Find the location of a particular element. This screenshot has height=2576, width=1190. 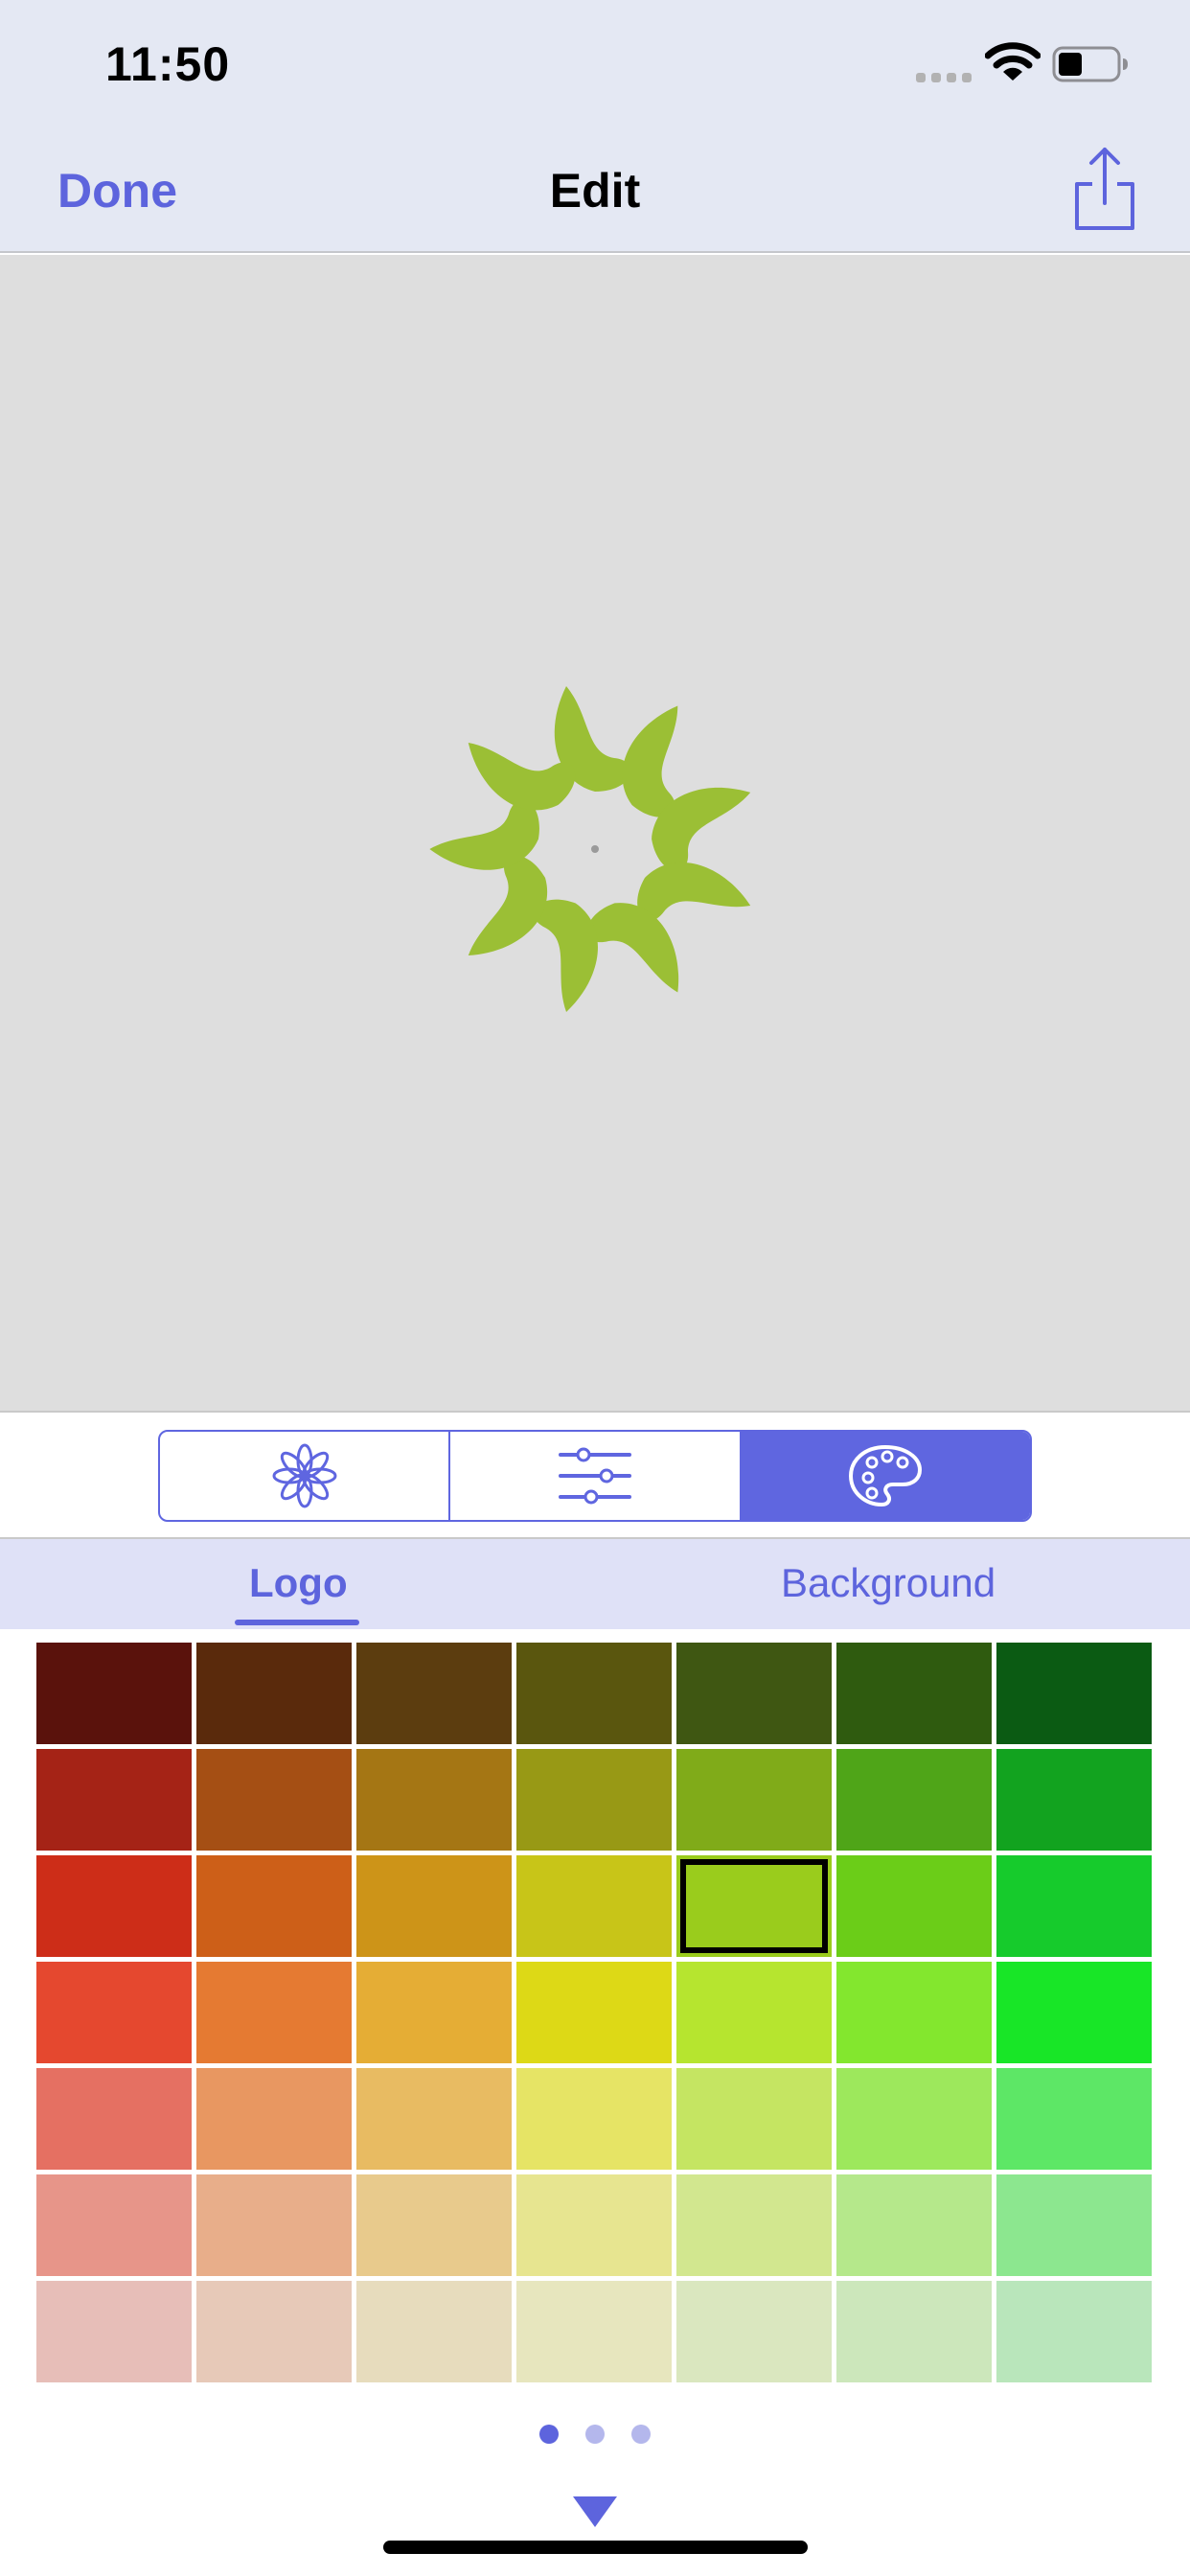

color-target-tabs: Logo Background is located at coordinates (595, 1583).